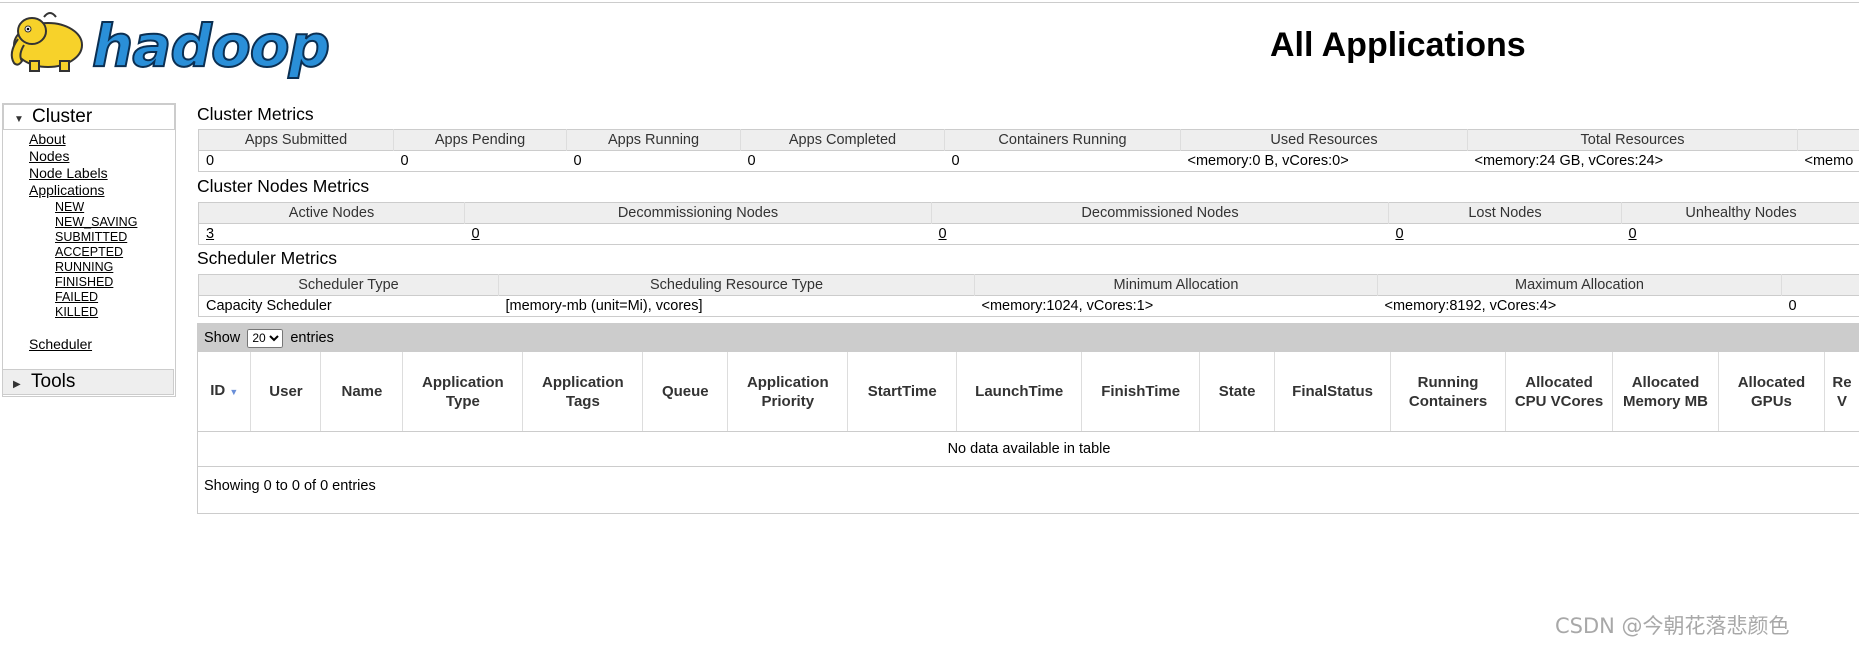 The width and height of the screenshot is (1859, 648). I want to click on tools-label: Tools, so click(53, 381).